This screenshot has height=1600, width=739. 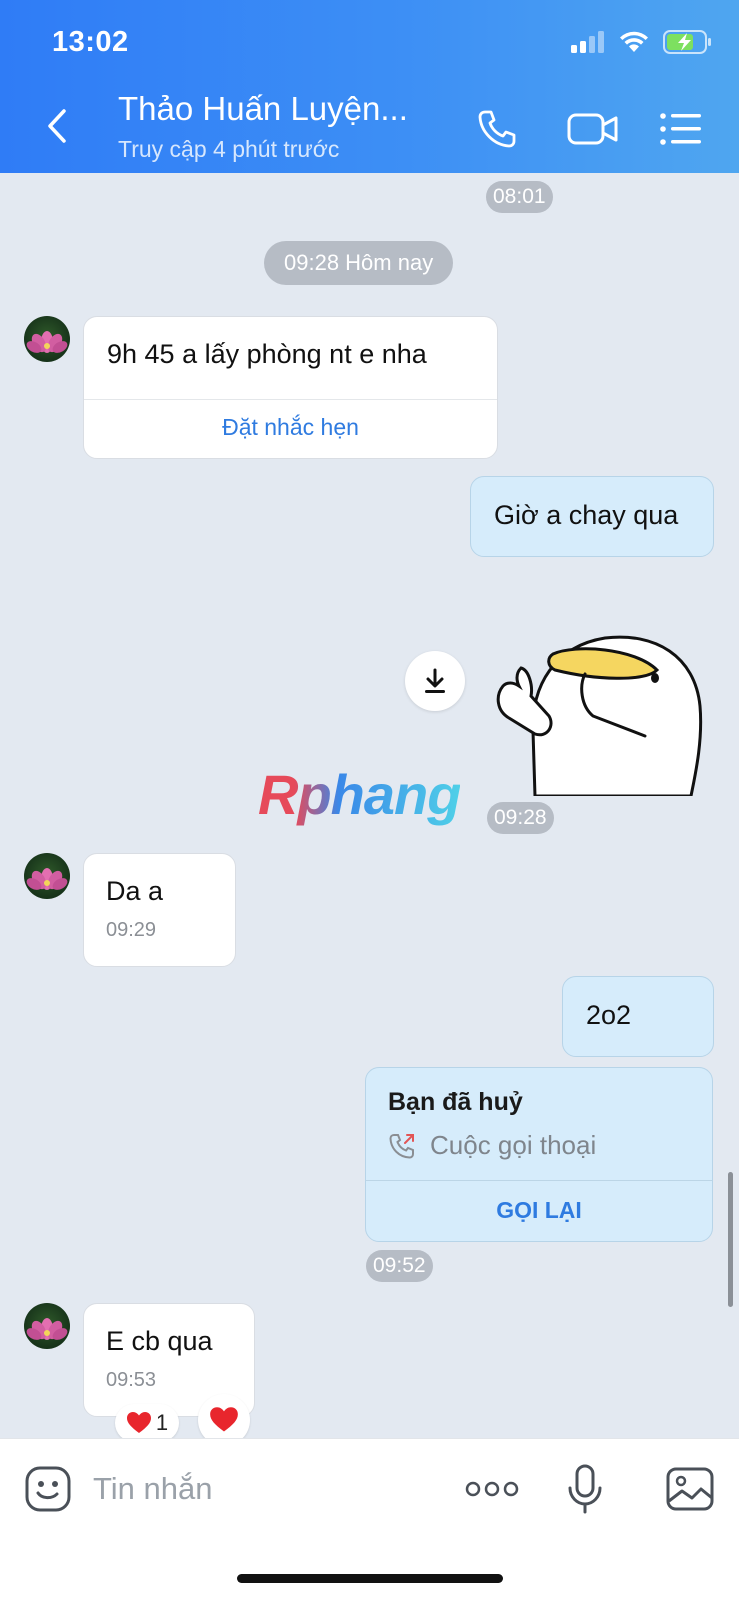 I want to click on reaction-summary: 1, so click(x=147, y=1423).